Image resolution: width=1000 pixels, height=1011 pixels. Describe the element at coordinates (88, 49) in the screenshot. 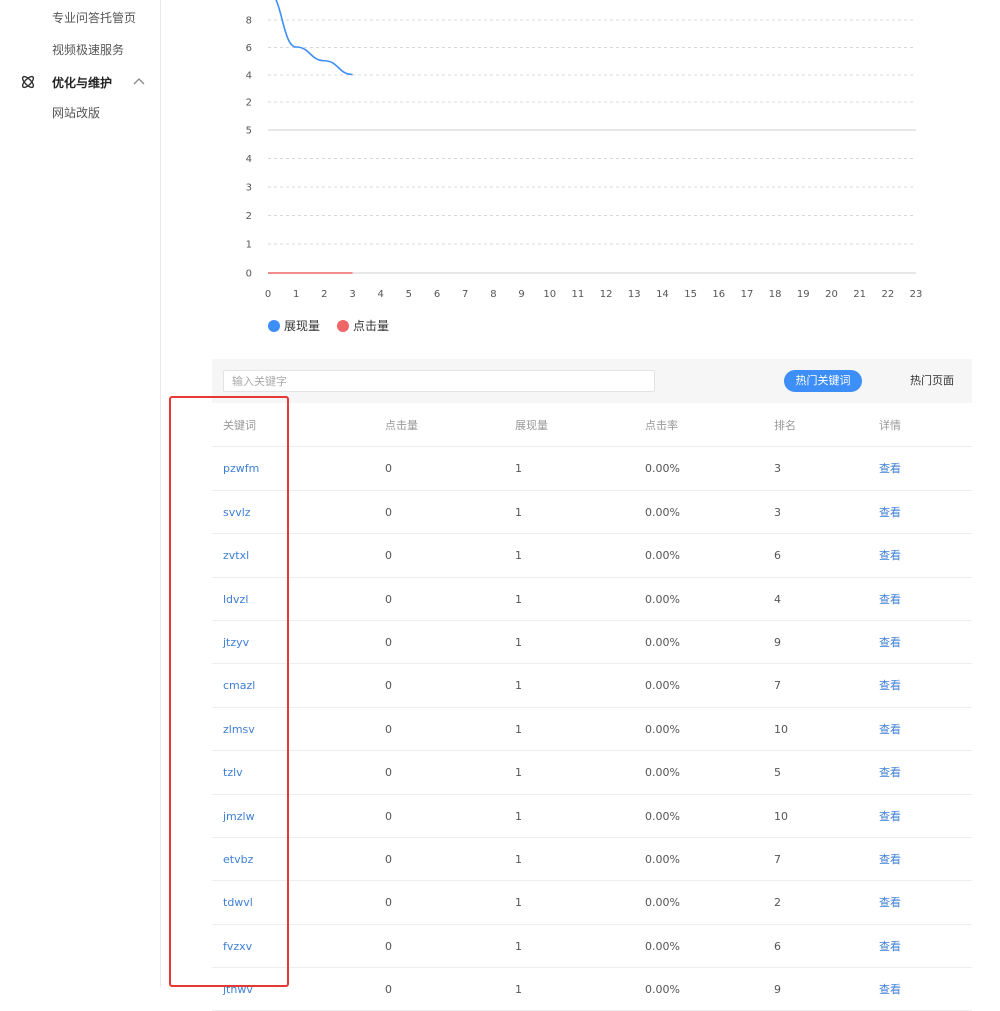

I see `sidebar-item-video-service: 视频极速服务` at that location.